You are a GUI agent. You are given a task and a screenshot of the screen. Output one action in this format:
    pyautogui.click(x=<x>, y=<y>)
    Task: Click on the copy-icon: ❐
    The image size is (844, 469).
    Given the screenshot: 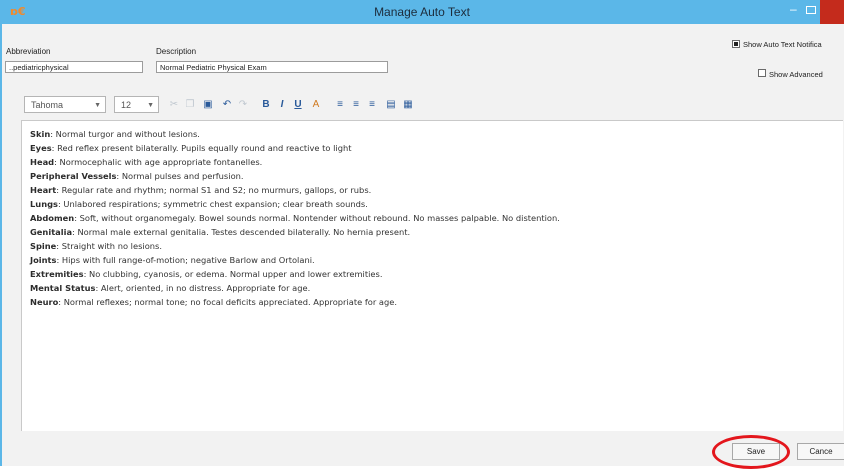 What is the action you would take?
    pyautogui.click(x=190, y=105)
    